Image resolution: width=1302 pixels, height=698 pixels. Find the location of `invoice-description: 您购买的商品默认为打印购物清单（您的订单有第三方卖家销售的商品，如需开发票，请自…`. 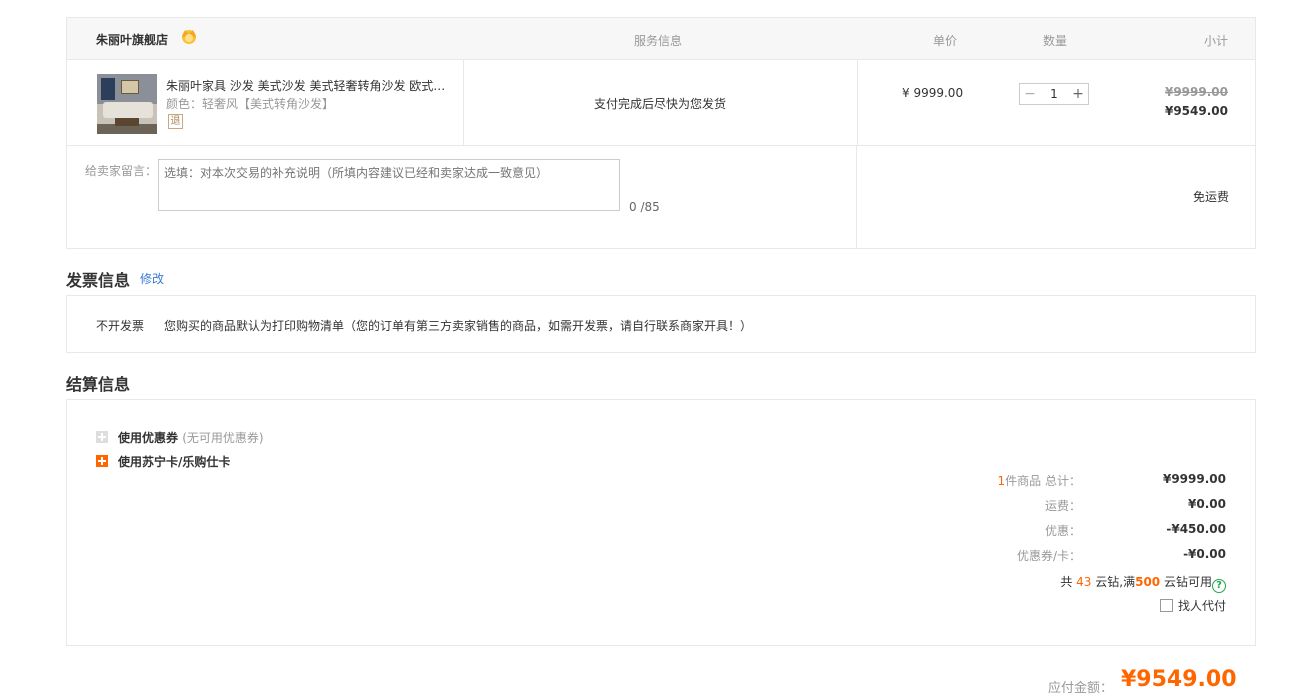

invoice-description: 您购买的商品默认为打印购物清单（您的订单有第三方卖家销售的商品，如需开发票，请自… is located at coordinates (458, 326).